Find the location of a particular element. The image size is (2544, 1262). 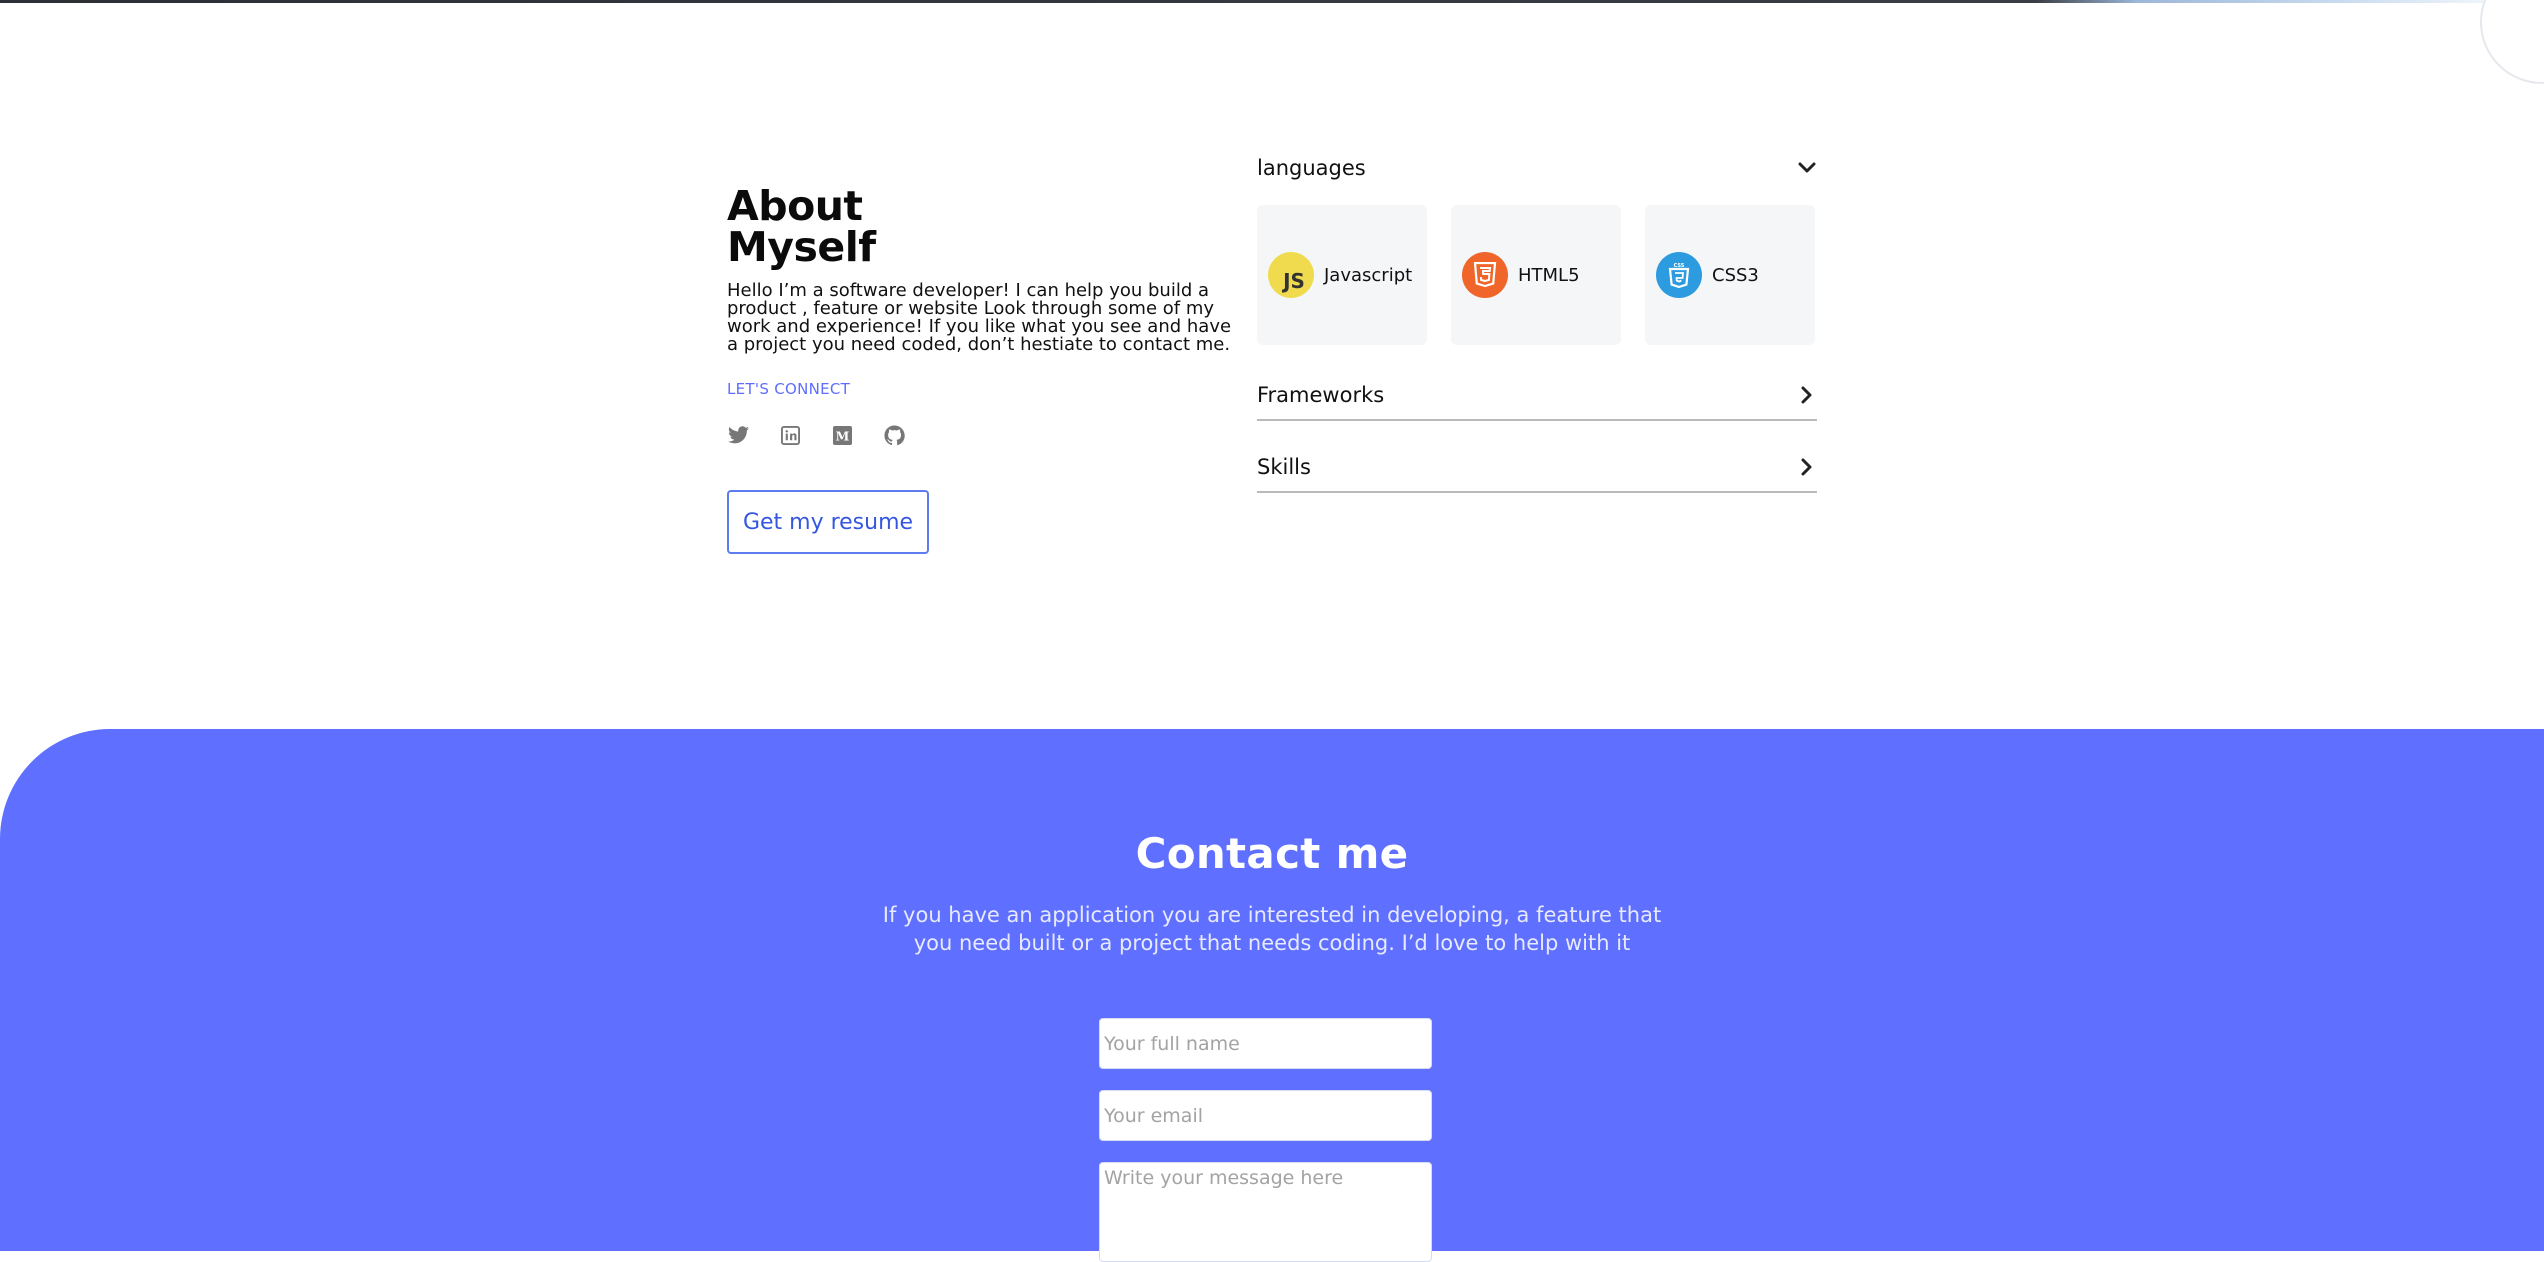

twitter-icon is located at coordinates (738, 435).